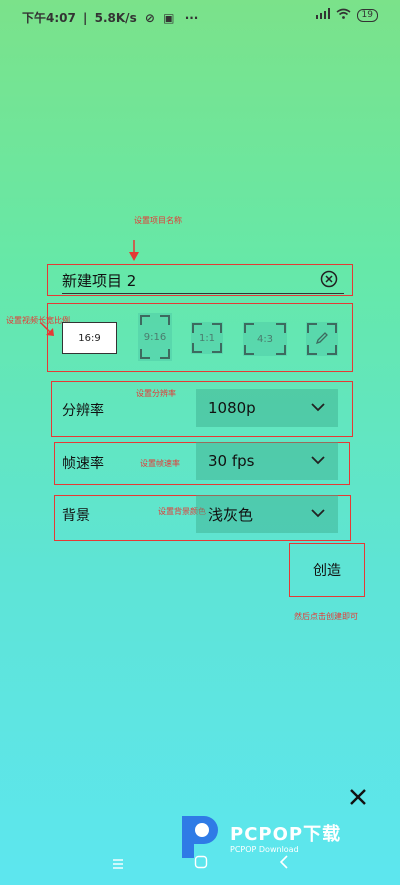  I want to click on home-icon, so click(201, 863).